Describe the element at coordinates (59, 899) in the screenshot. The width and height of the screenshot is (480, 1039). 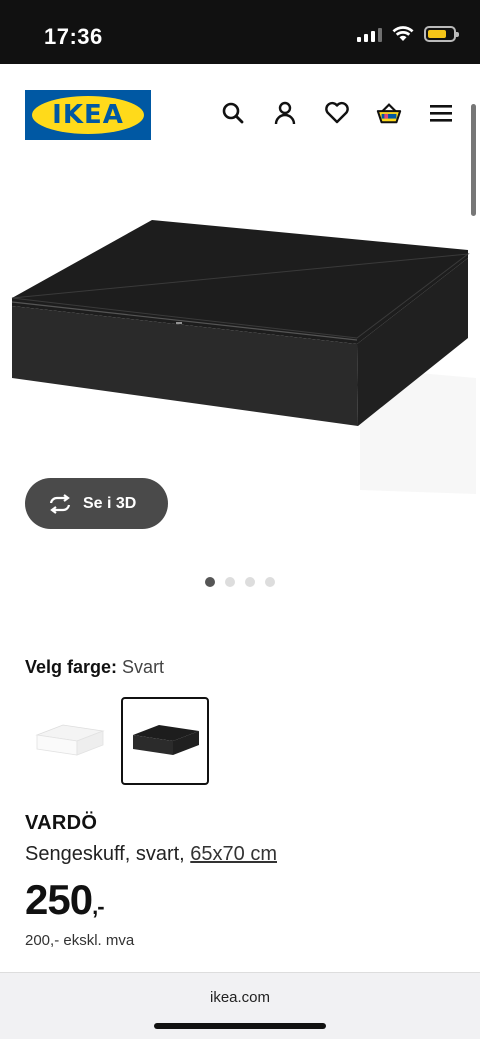
I see `price-value: 250` at that location.